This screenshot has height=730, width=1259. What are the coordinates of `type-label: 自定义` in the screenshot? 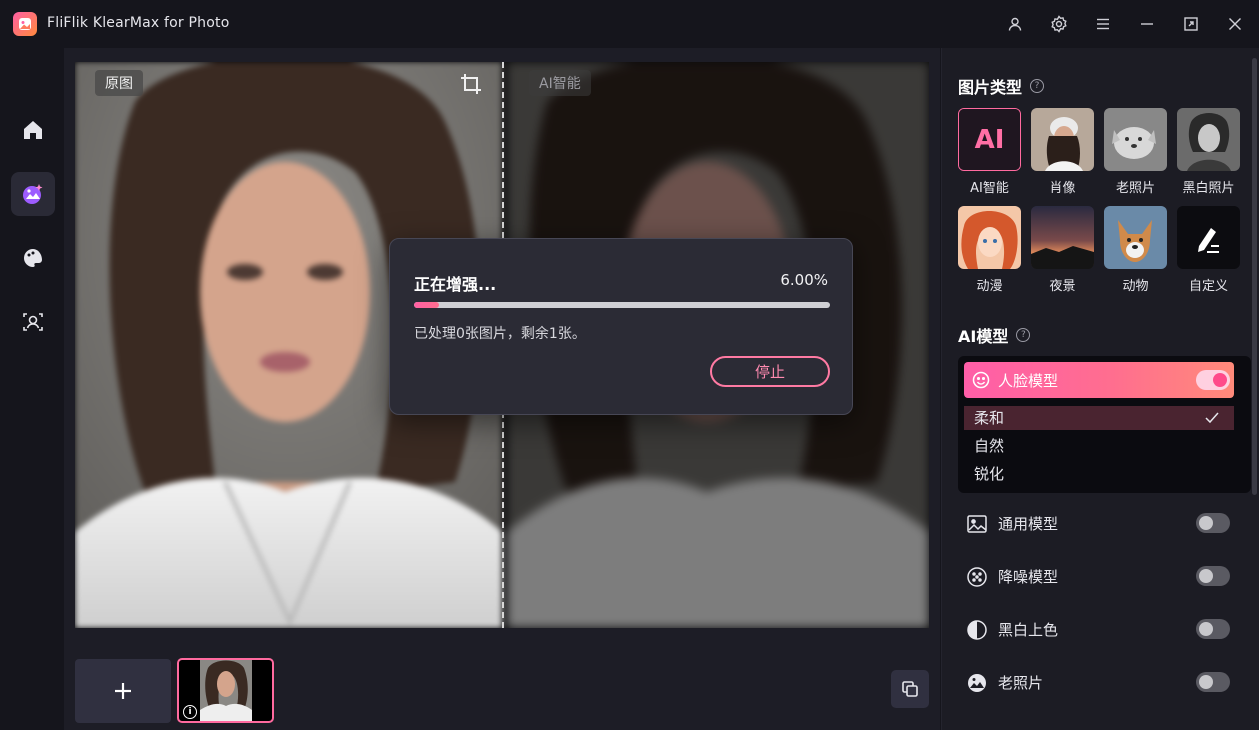 It's located at (1208, 286).